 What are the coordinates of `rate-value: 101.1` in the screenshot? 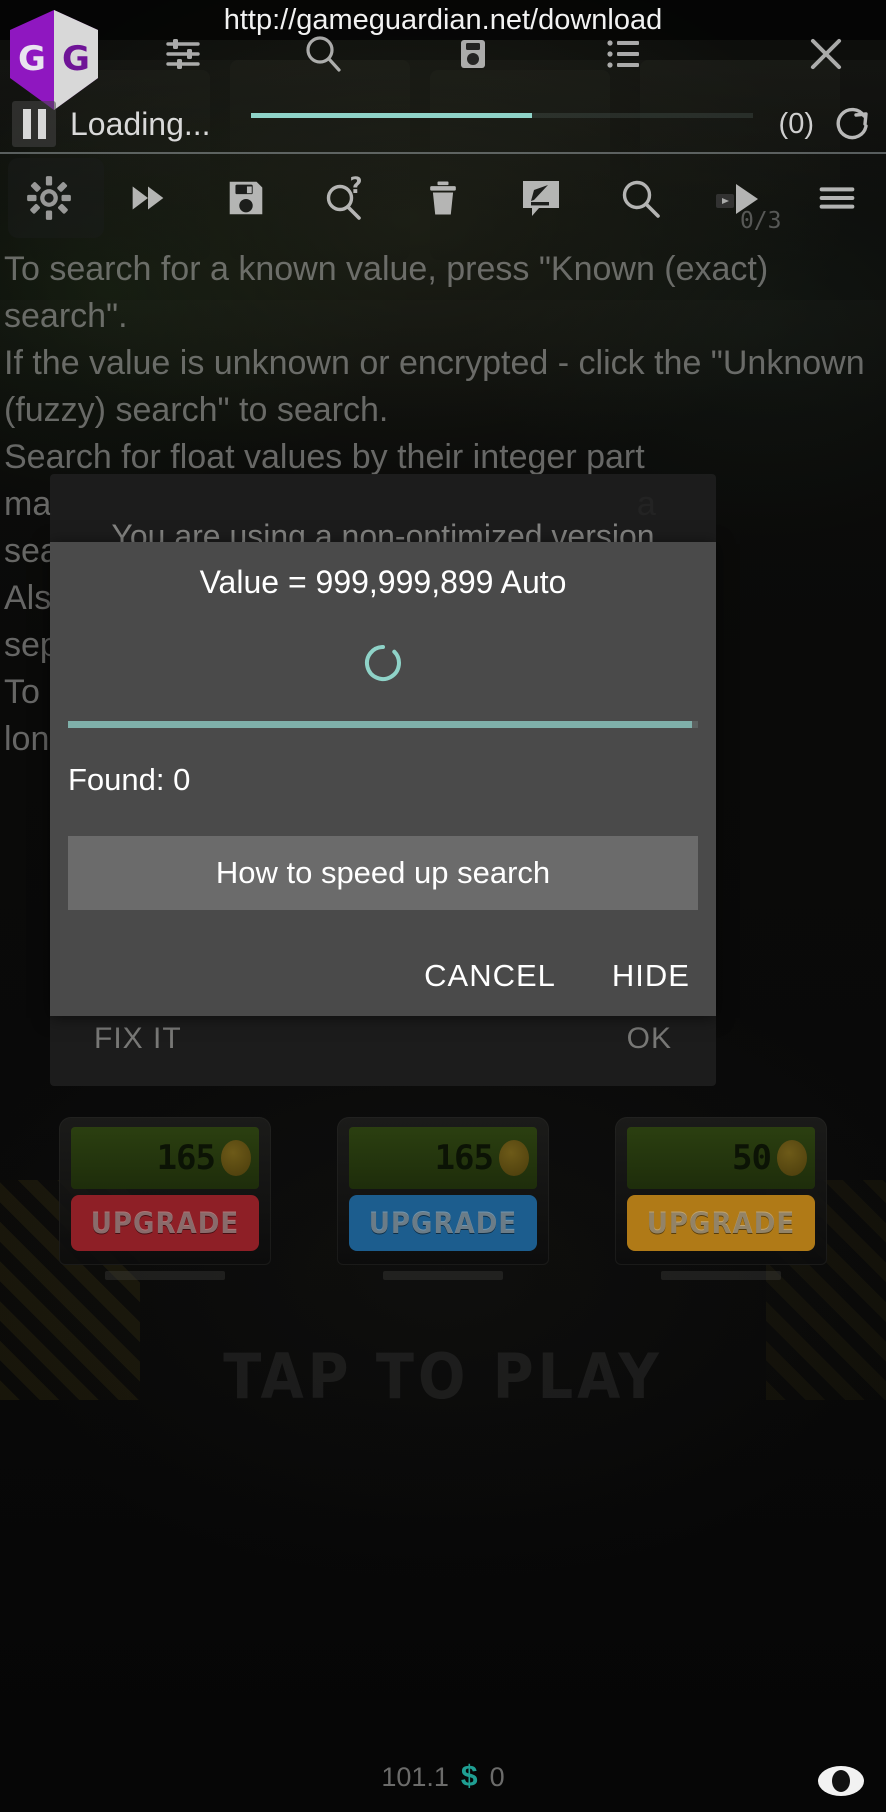 It's located at (415, 1776).